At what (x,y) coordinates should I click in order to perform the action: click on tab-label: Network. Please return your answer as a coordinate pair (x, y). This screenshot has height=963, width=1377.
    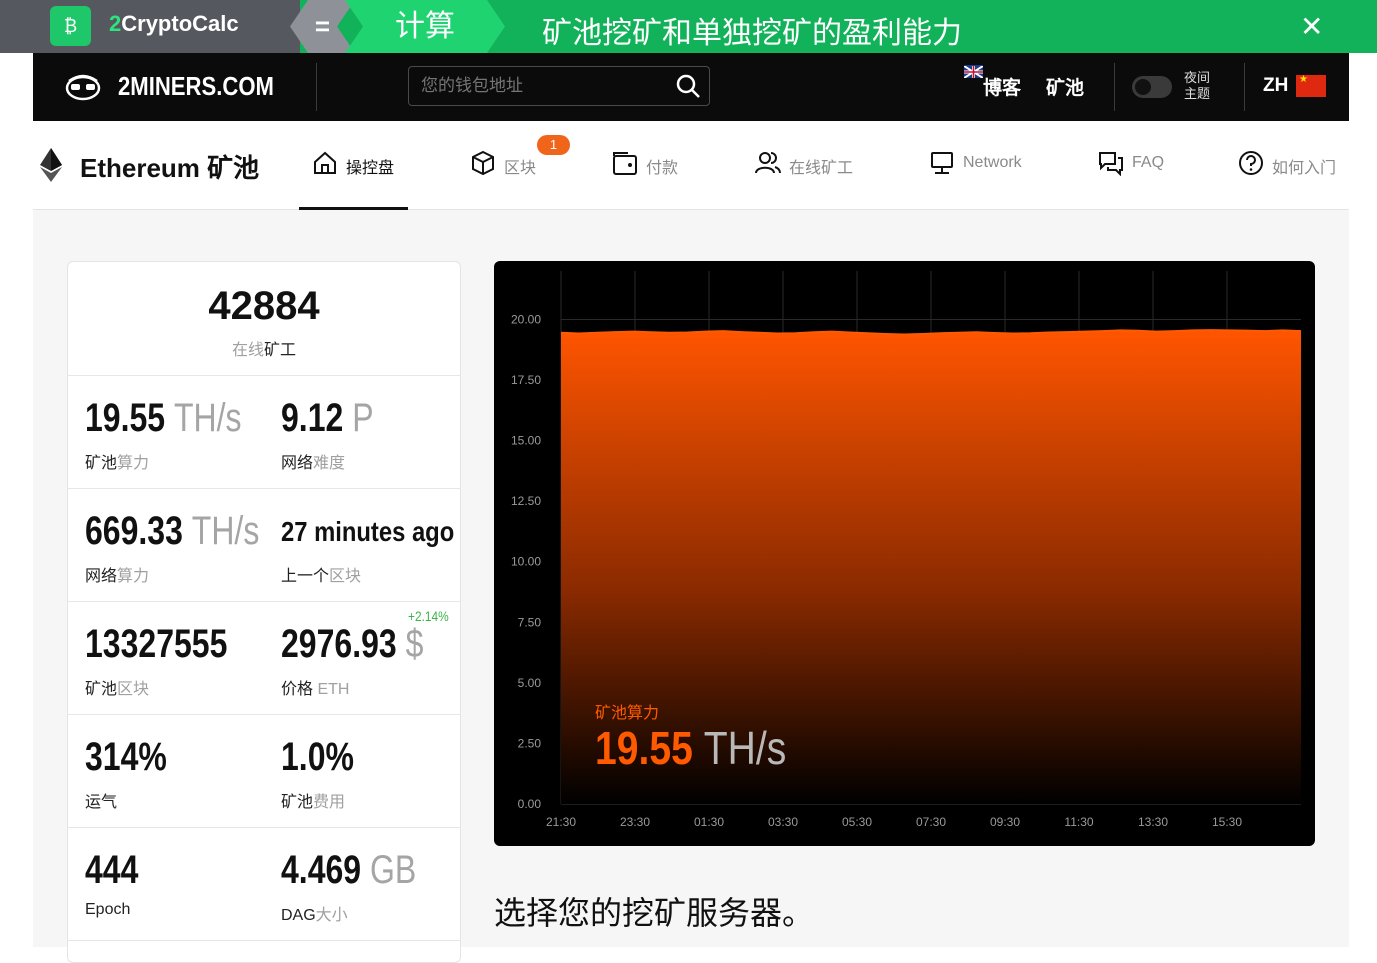
    Looking at the image, I should click on (992, 162).